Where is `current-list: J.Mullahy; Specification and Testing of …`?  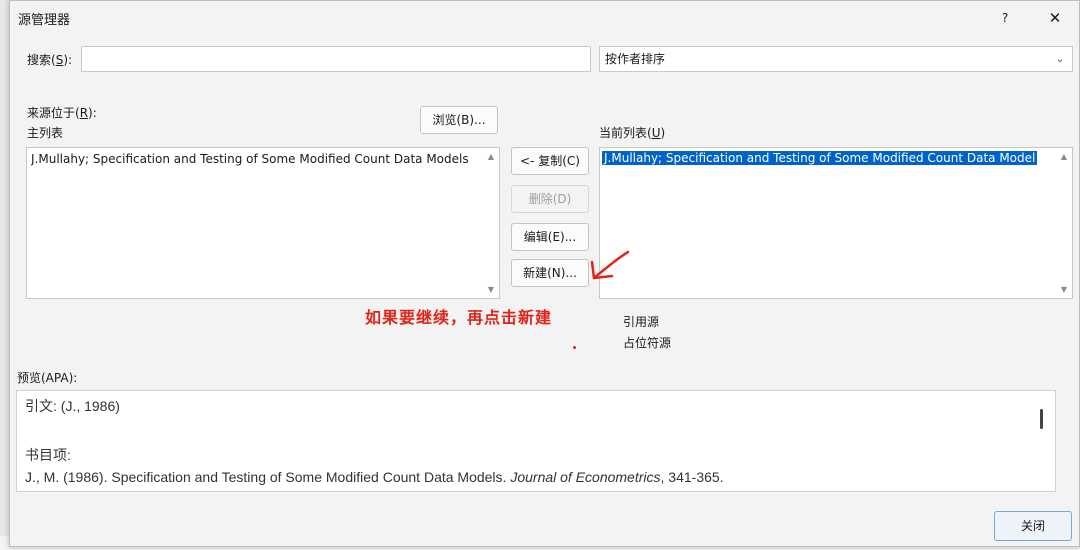
current-list: J.Mullahy; Specification and Testing of … is located at coordinates (836, 223).